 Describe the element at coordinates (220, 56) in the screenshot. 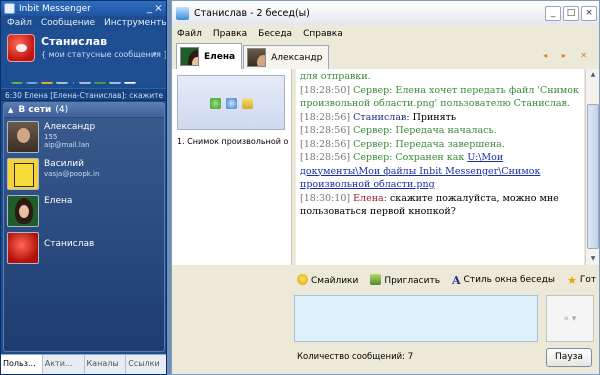

I see `tab-label: Елена` at that location.